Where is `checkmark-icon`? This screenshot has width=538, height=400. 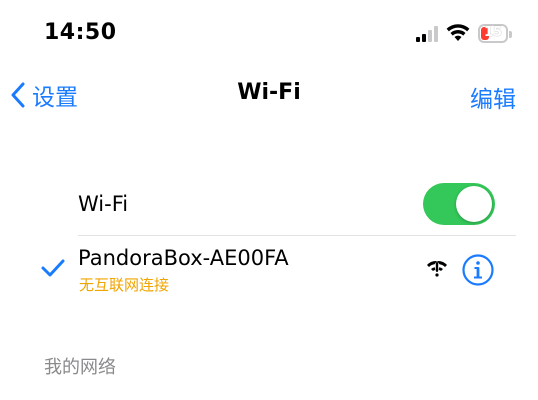
checkmark-icon is located at coordinates (53, 268).